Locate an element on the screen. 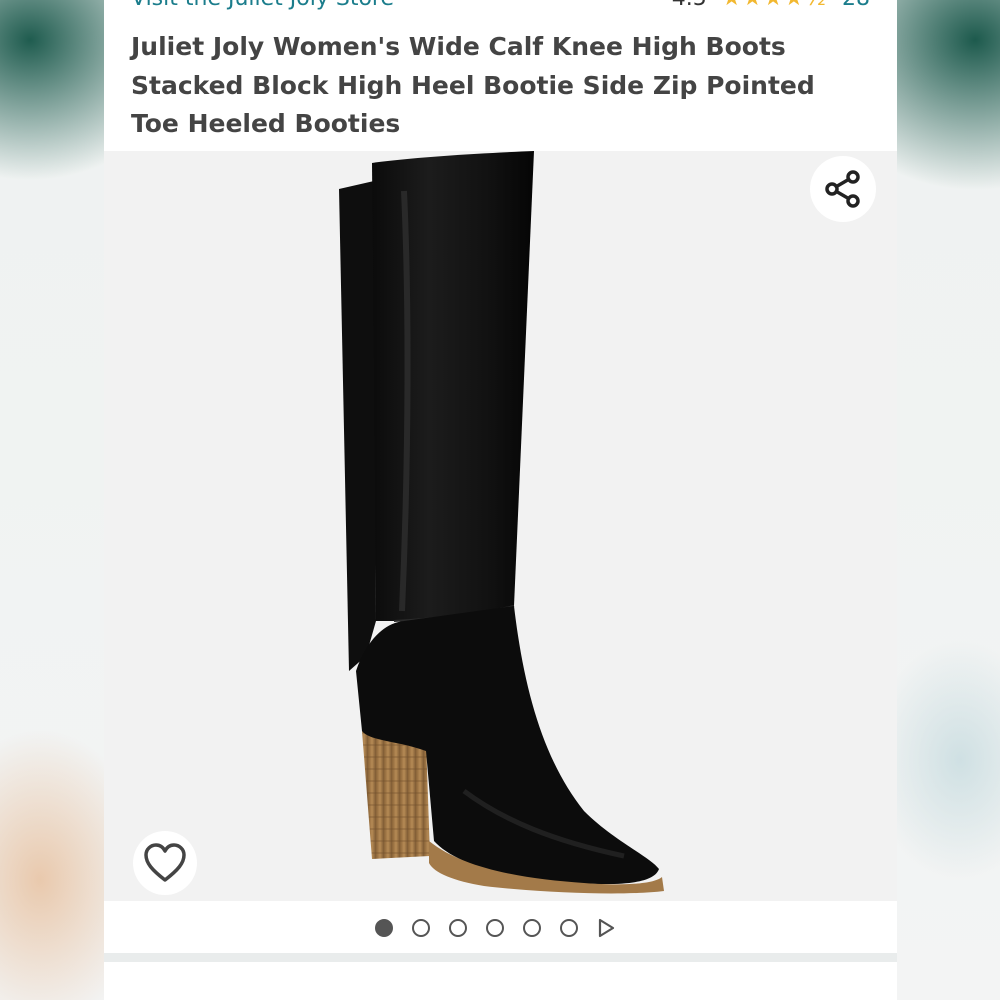 The image size is (1000, 1000). wishlist-button is located at coordinates (165, 863).